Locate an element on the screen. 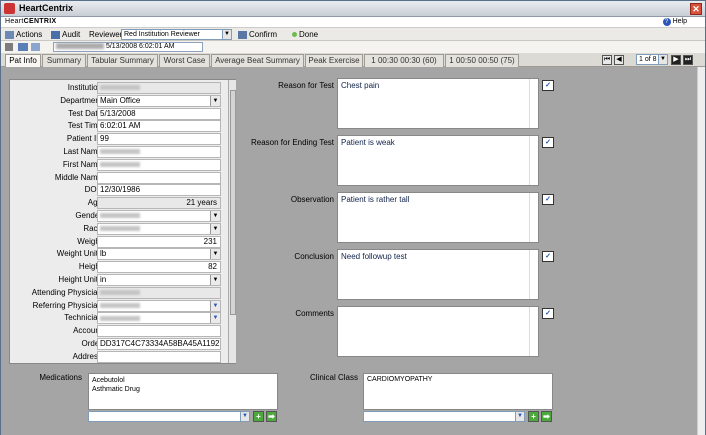  tab-1: Pat Info is located at coordinates (23, 61).